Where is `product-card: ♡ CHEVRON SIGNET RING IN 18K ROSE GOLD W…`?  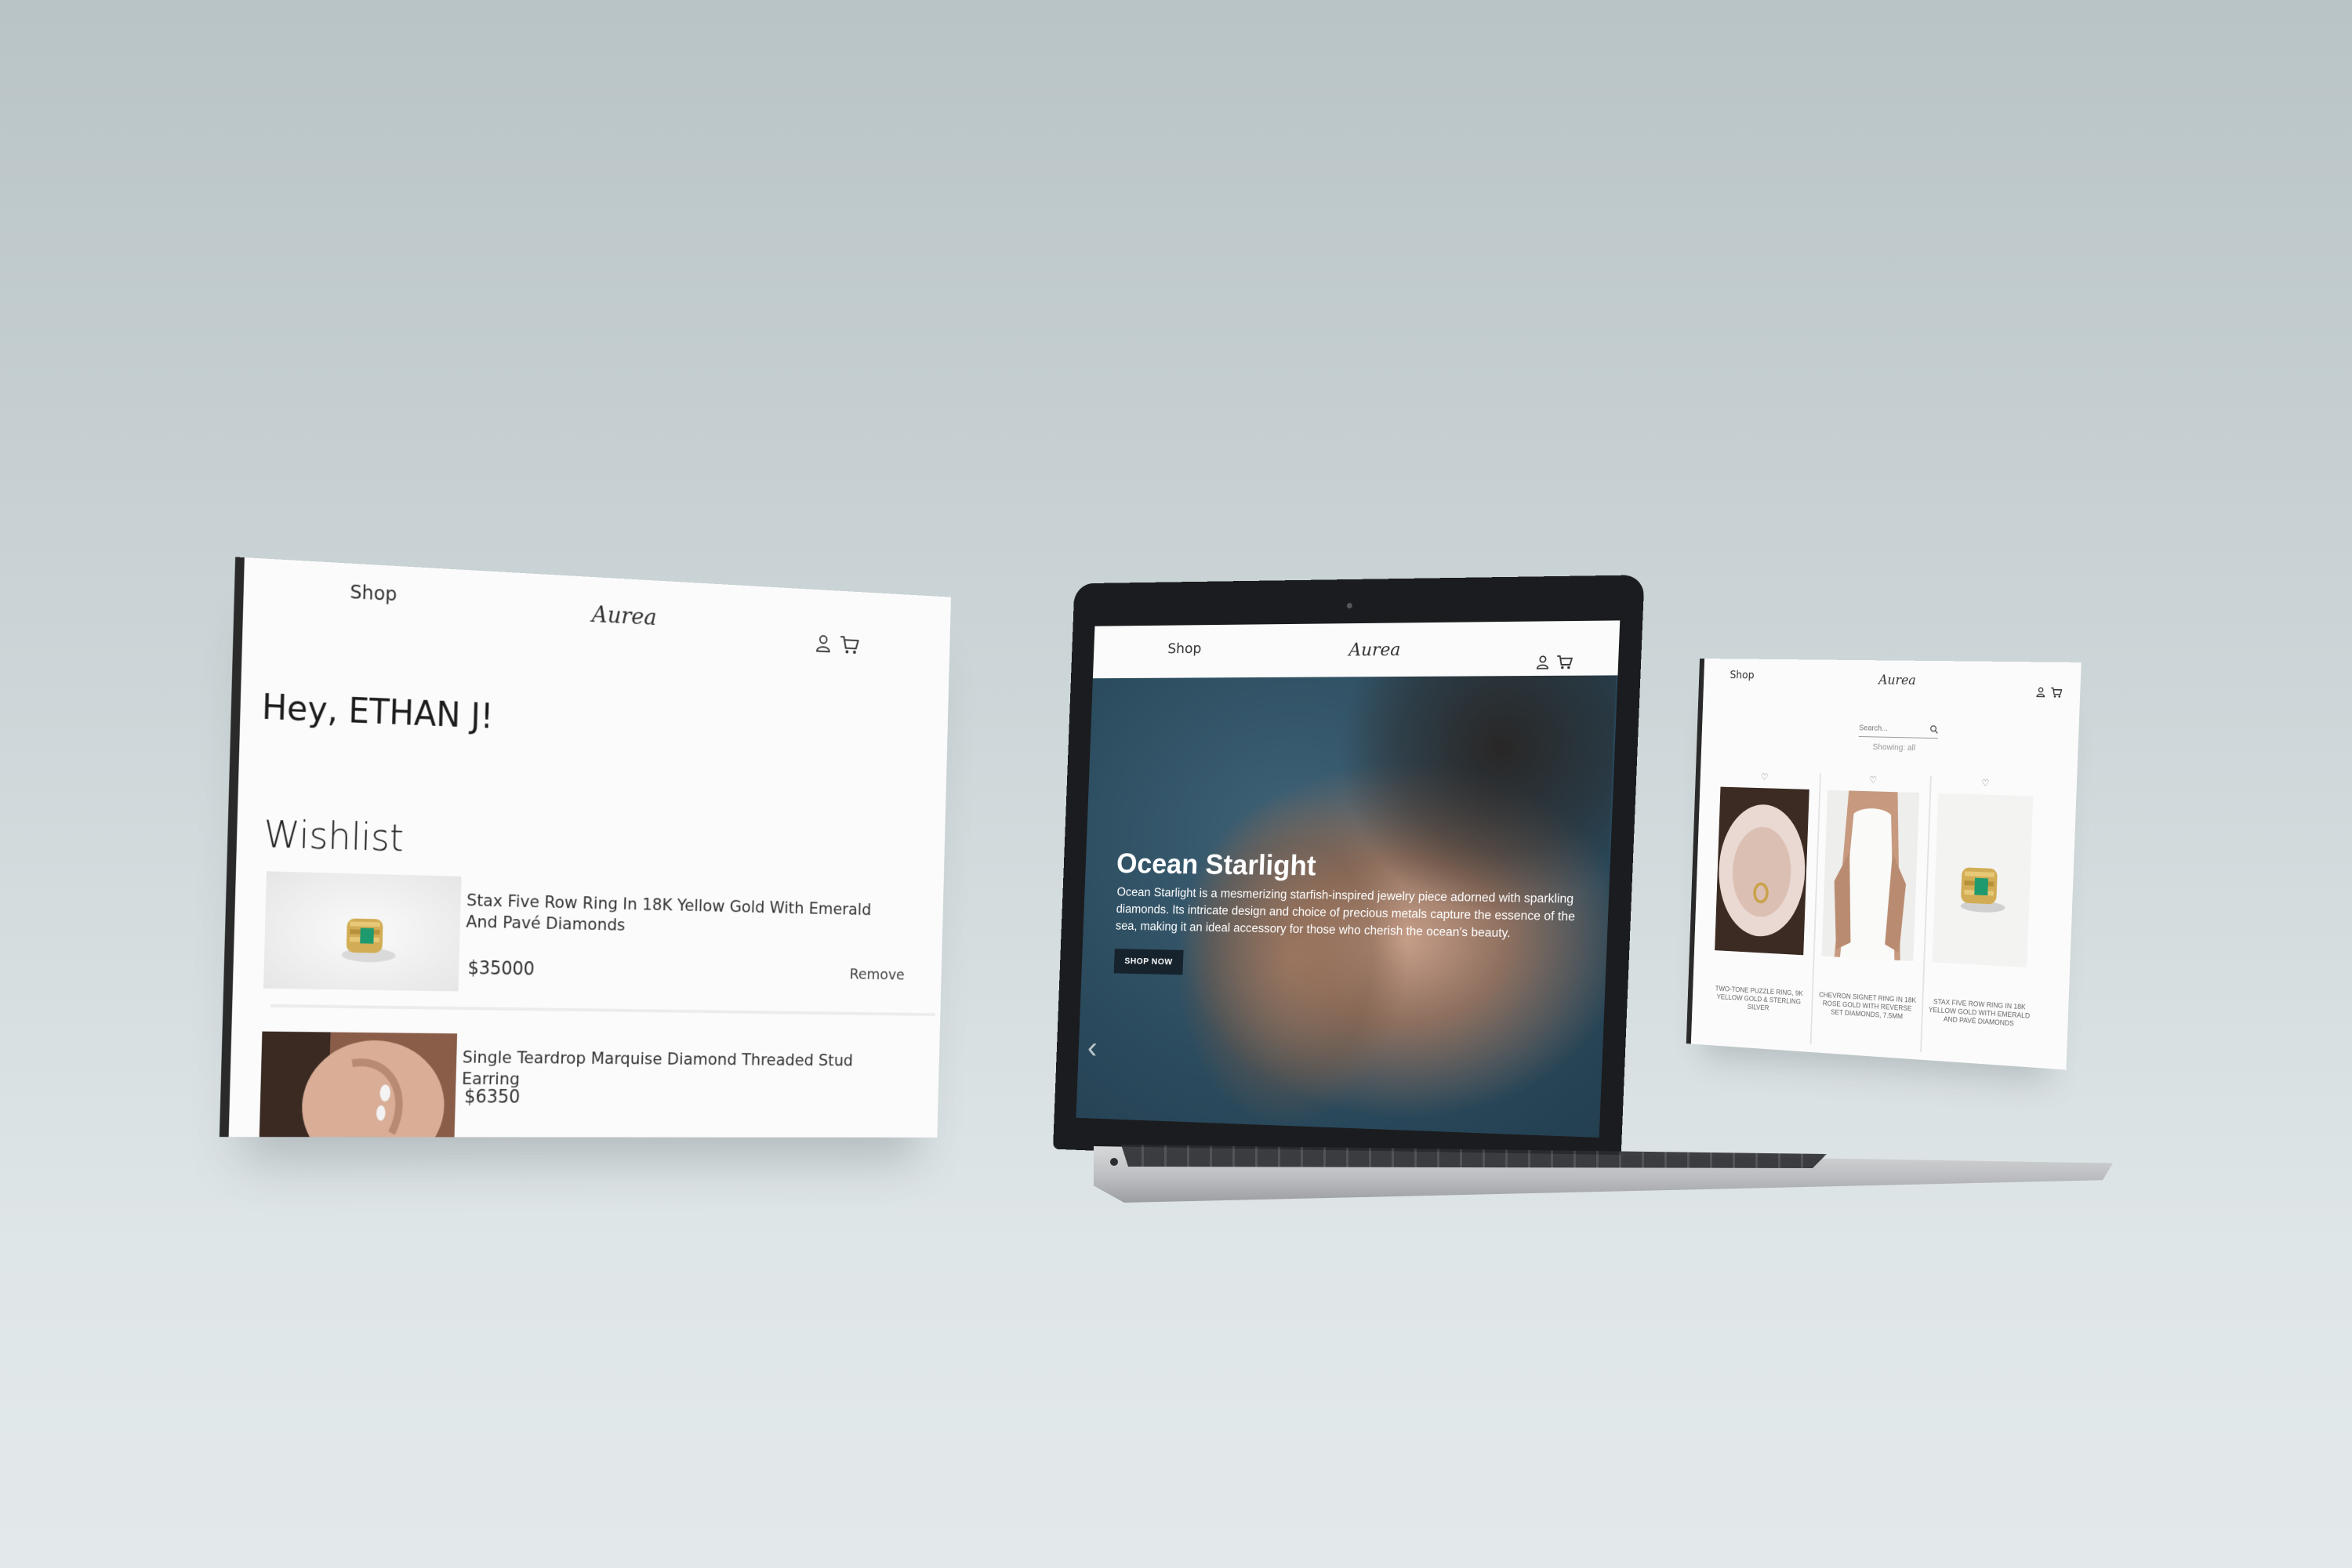 product-card: ♡ CHEVRON SIGNET RING IN 18K ROSE GOLD W… is located at coordinates (1872, 913).